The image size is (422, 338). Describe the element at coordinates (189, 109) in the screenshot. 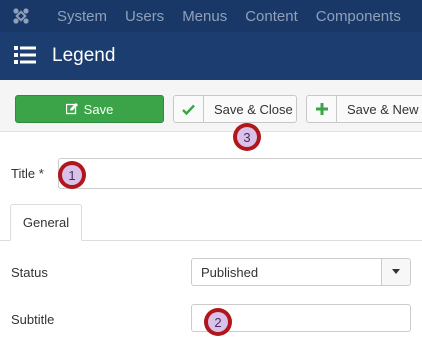

I see `checkmark-icon` at that location.